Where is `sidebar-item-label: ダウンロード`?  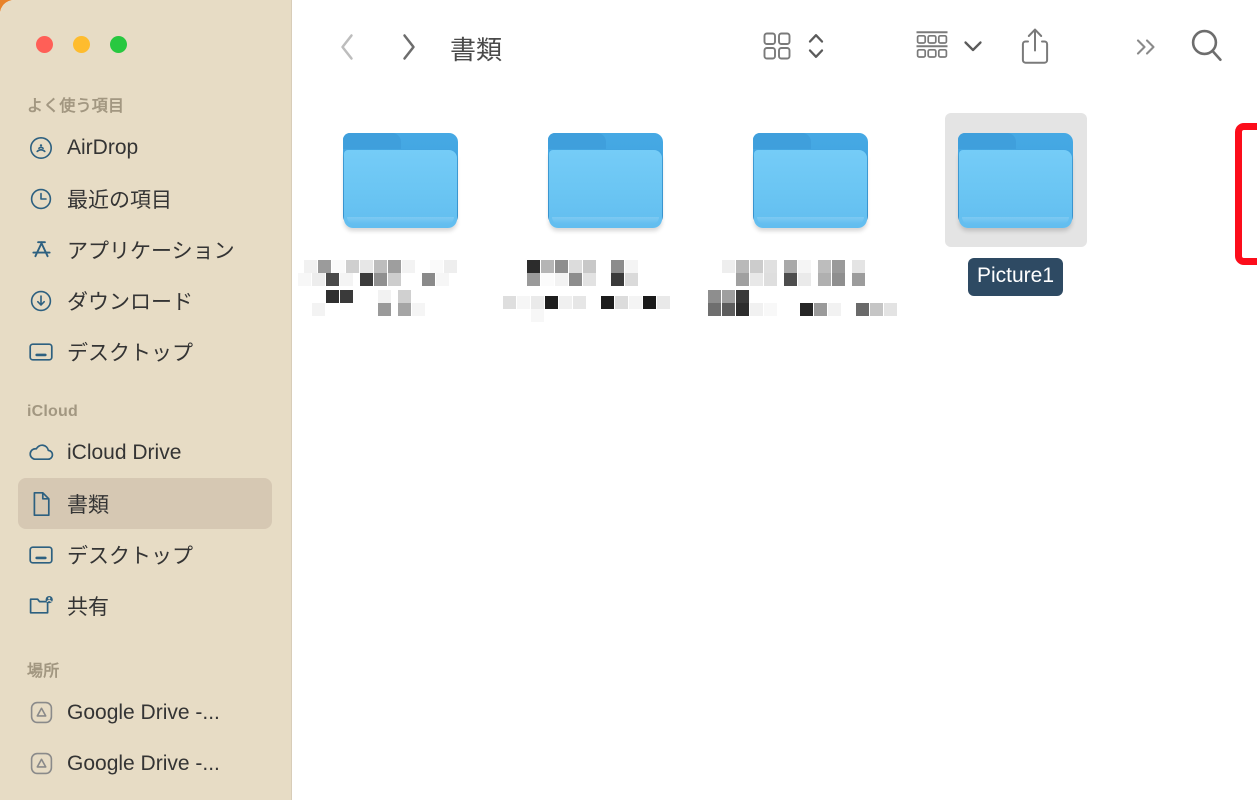
sidebar-item-label: ダウンロード is located at coordinates (130, 302).